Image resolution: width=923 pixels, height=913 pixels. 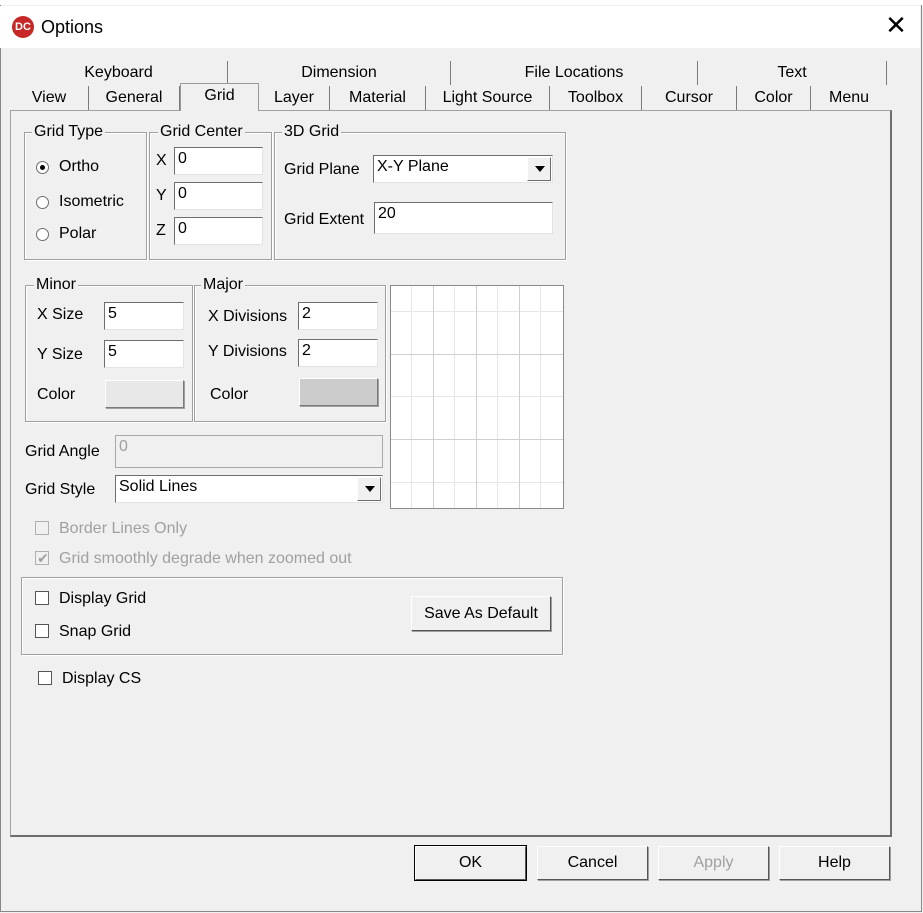 What do you see at coordinates (249, 489) in the screenshot?
I see `grid-style-select: Solid Lines` at bounding box center [249, 489].